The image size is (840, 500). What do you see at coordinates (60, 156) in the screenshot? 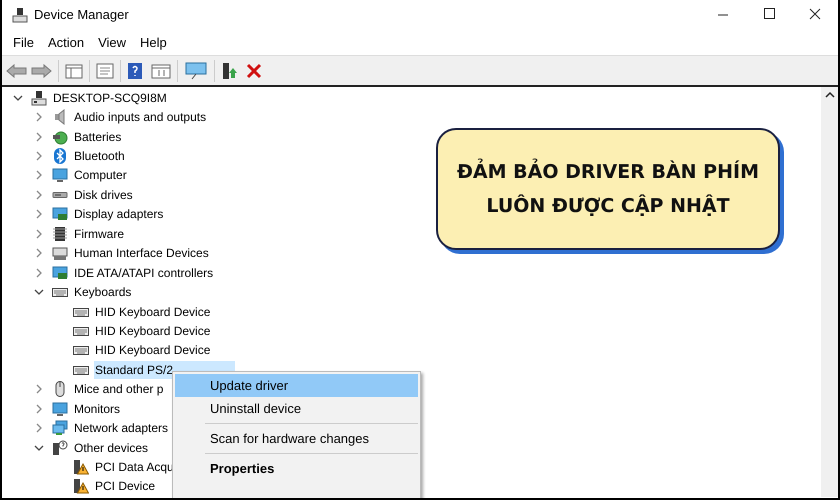
I see `bluetooth-icon` at bounding box center [60, 156].